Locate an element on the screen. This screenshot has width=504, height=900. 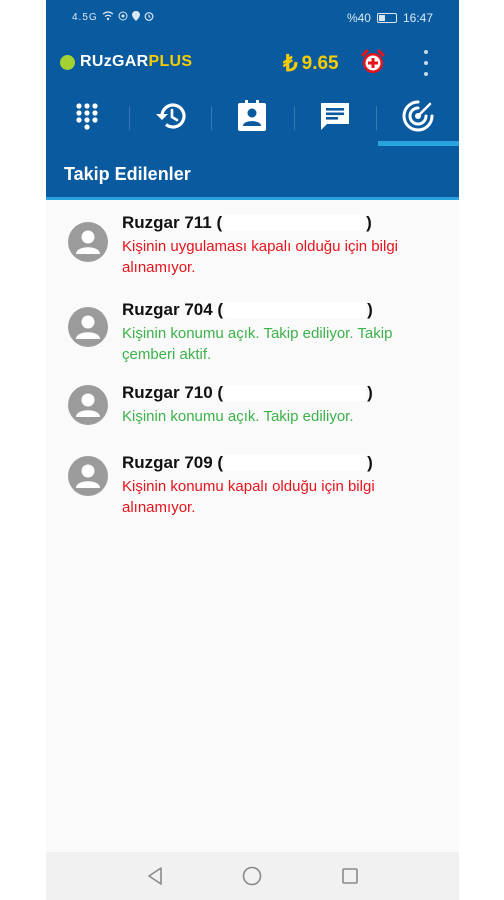
system-nav-bar is located at coordinates (252, 876).